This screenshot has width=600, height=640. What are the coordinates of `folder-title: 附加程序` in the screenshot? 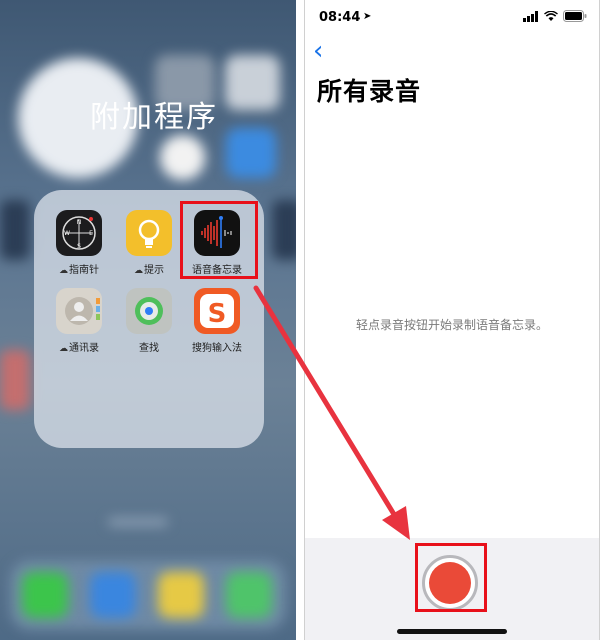 It's located at (154, 117).